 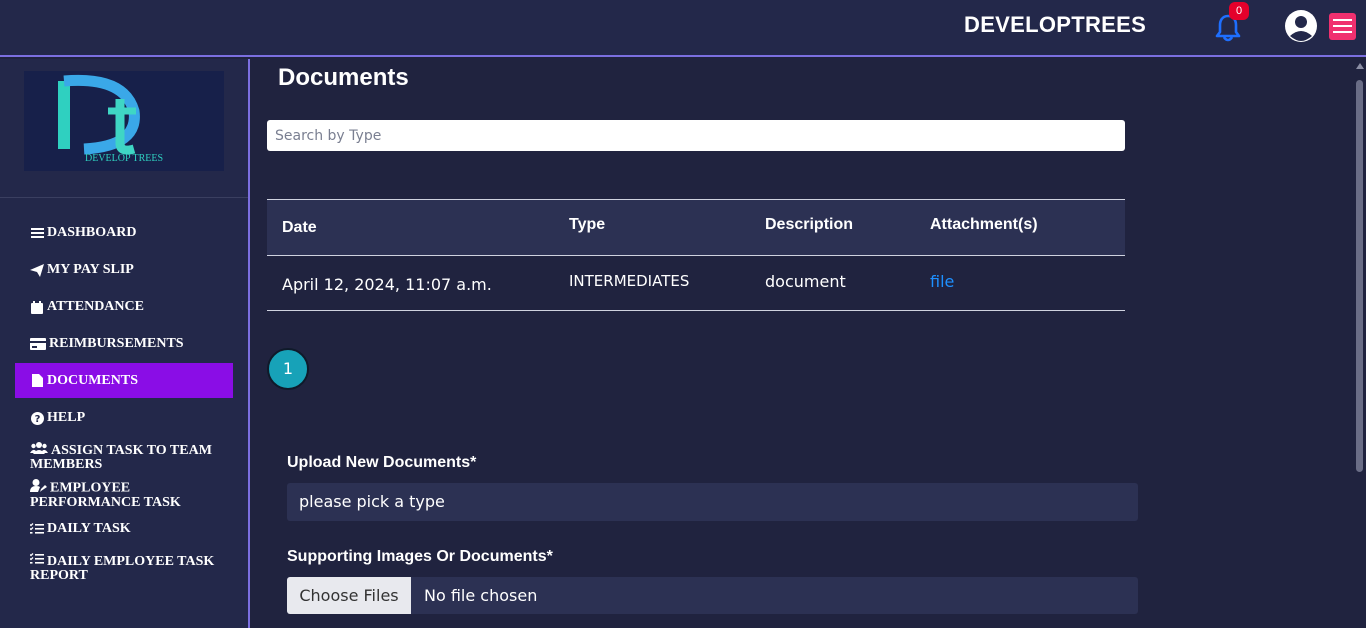 I want to click on sidebar-item-help: ? HELP, so click(x=124, y=418).